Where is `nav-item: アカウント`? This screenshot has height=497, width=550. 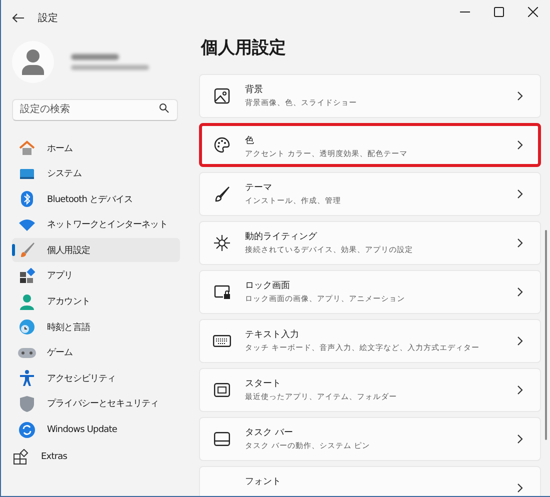 nav-item: アカウント is located at coordinates (96, 302).